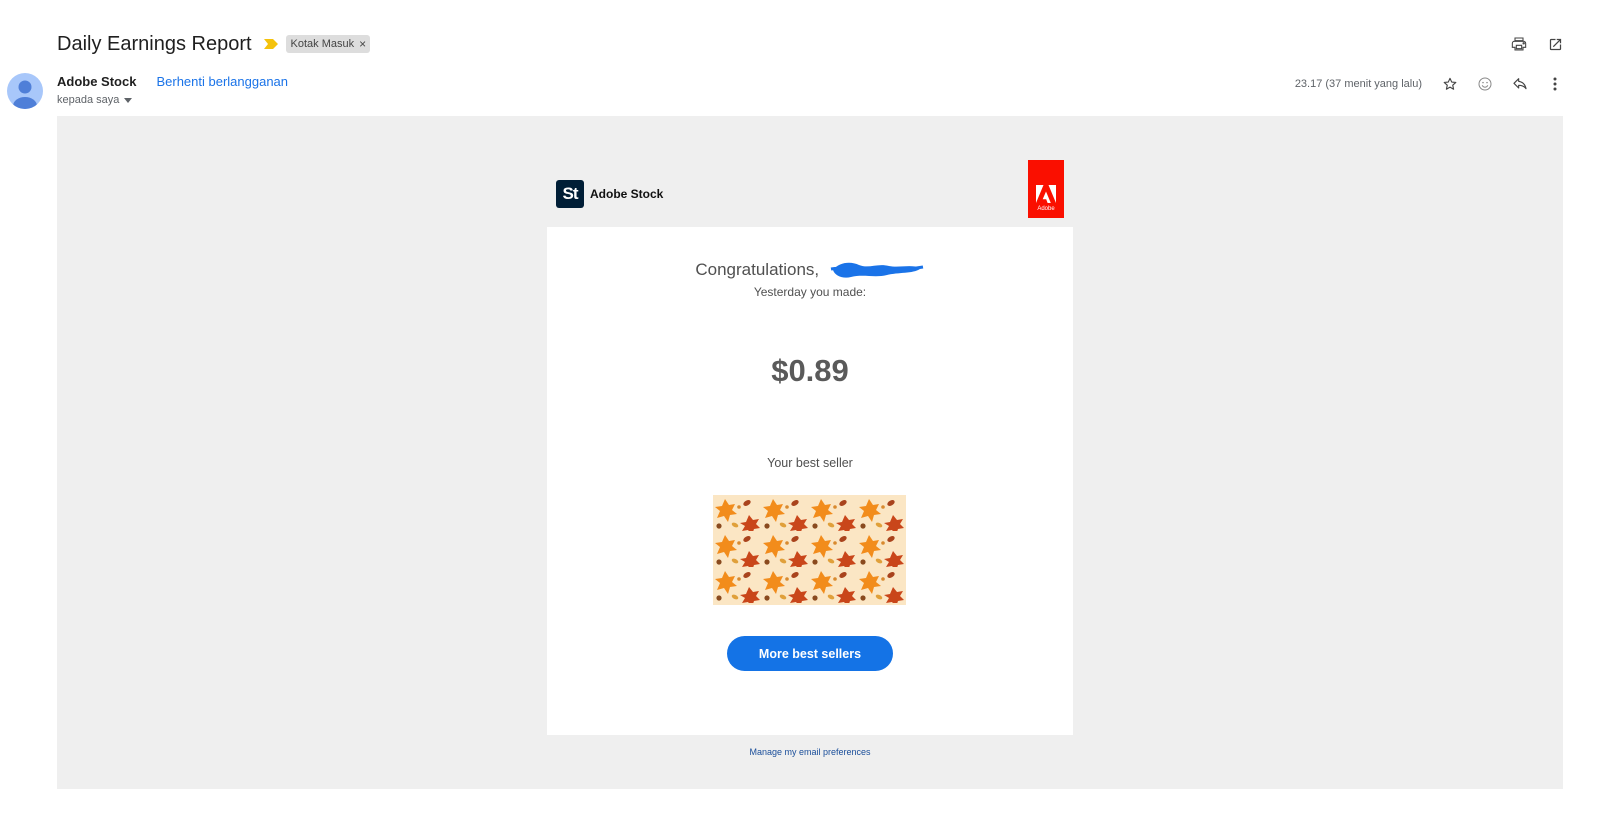 The height and width of the screenshot is (820, 1609). What do you see at coordinates (1046, 194) in the screenshot?
I see `adobe-logo-icon` at bounding box center [1046, 194].